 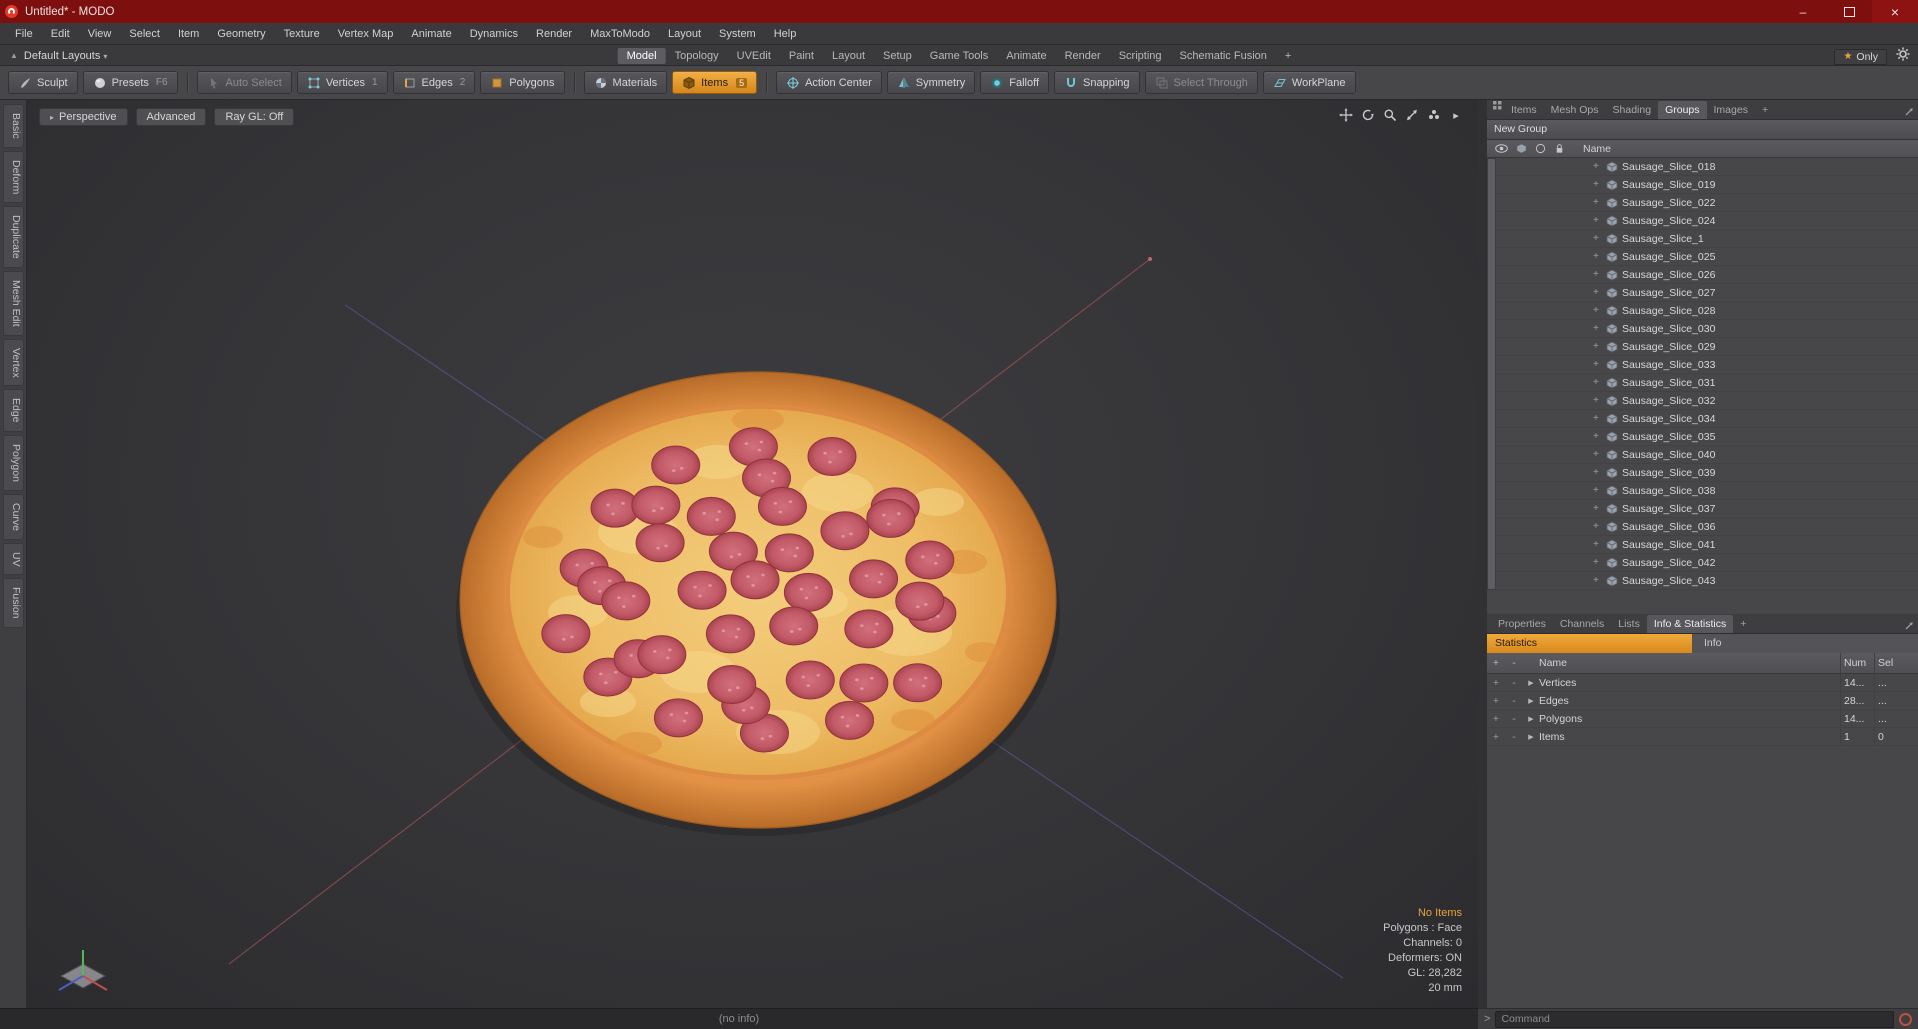 What do you see at coordinates (1582, 624) in the screenshot?
I see `tab-channels: Channels` at bounding box center [1582, 624].